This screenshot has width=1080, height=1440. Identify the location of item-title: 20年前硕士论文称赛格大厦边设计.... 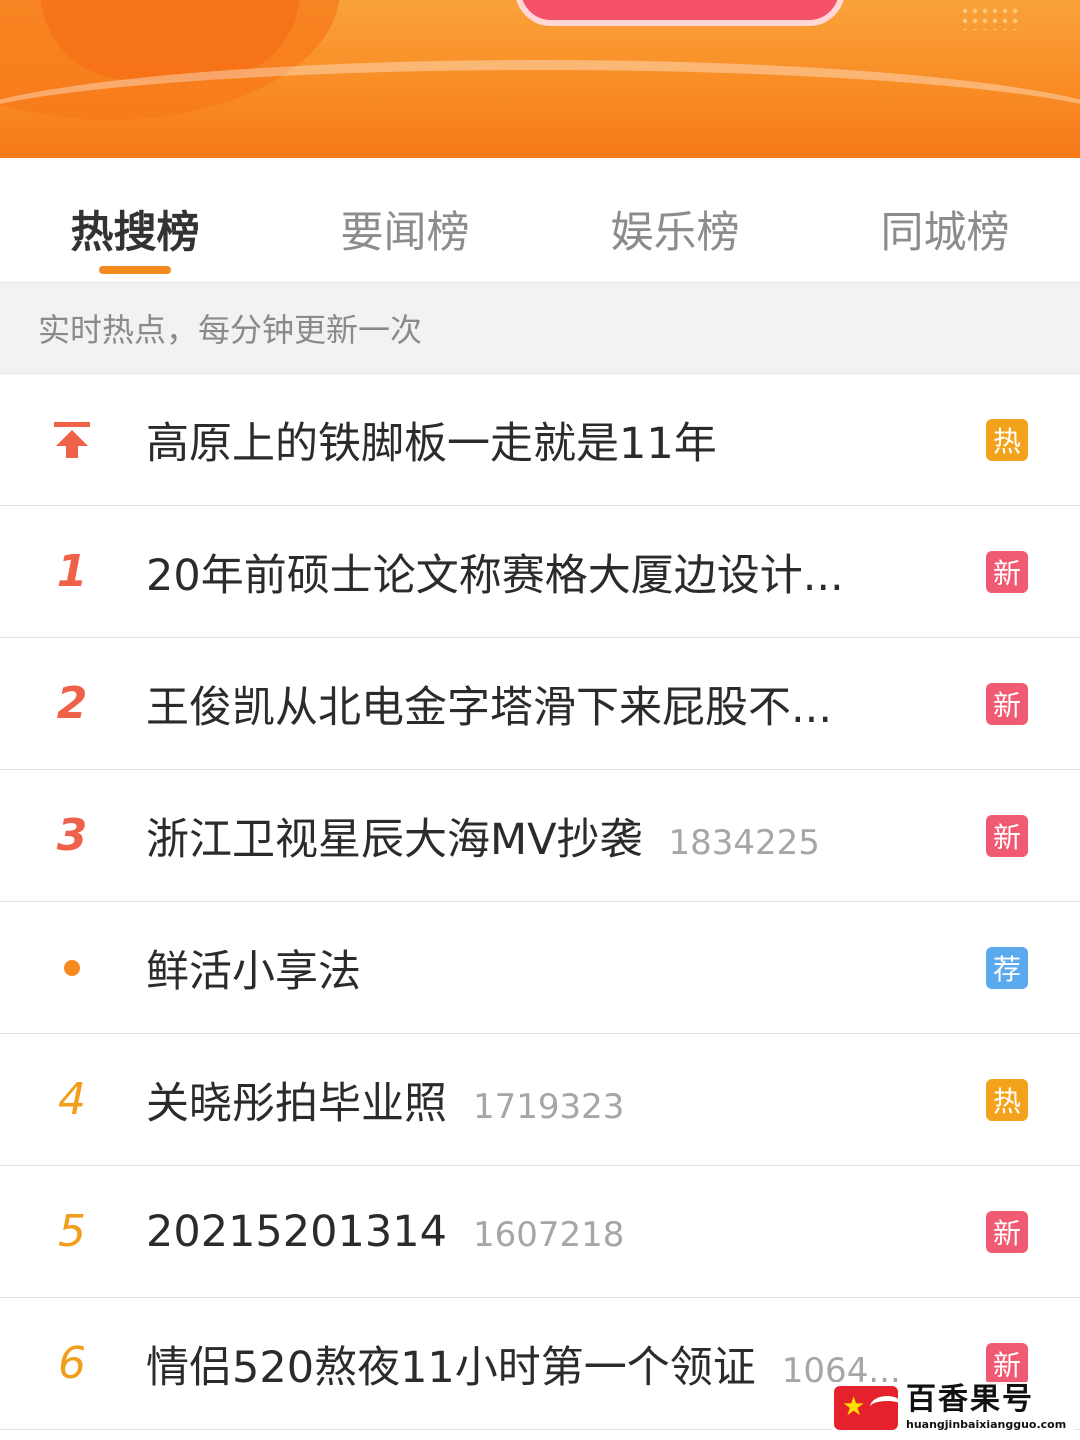
(495, 575).